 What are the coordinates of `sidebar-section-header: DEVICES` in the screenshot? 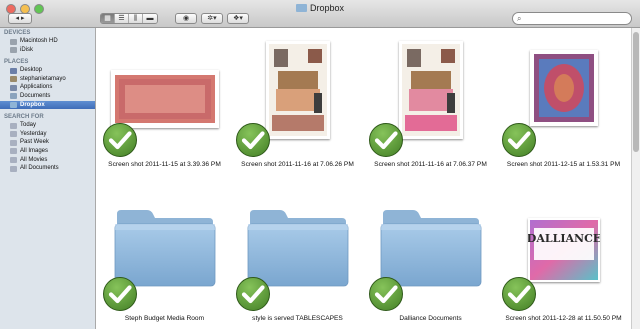 It's located at (17, 33).